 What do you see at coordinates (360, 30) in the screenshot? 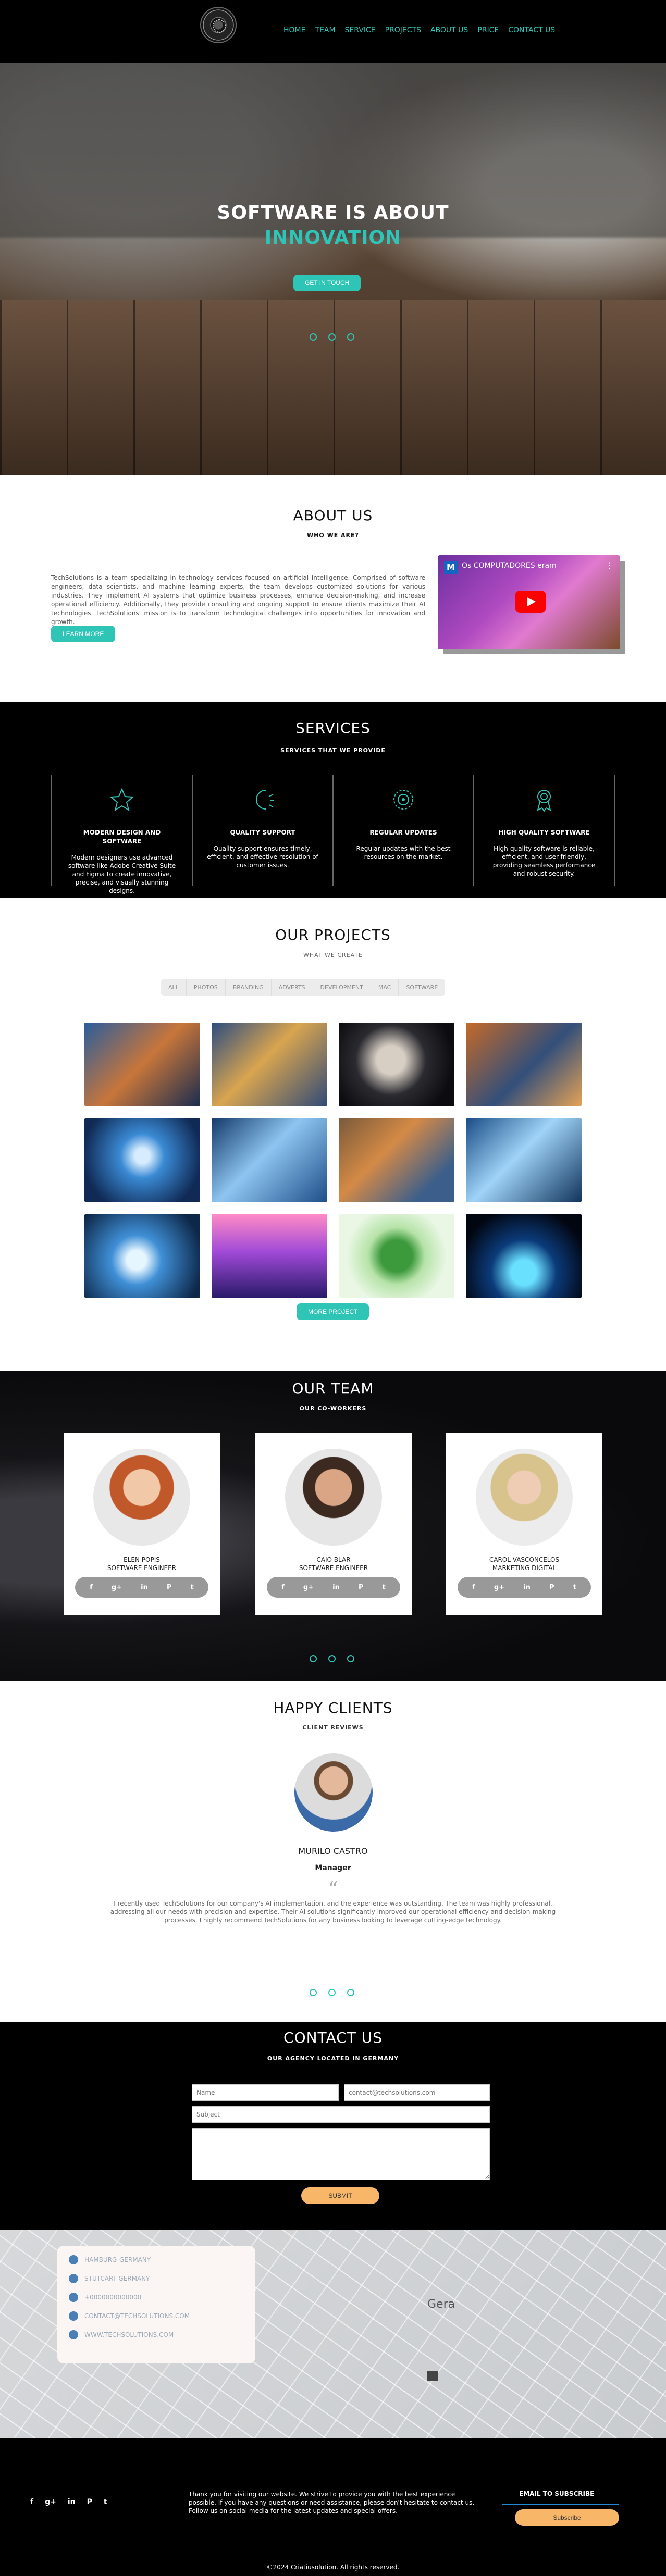
I see `nav-service: SERVICE` at bounding box center [360, 30].